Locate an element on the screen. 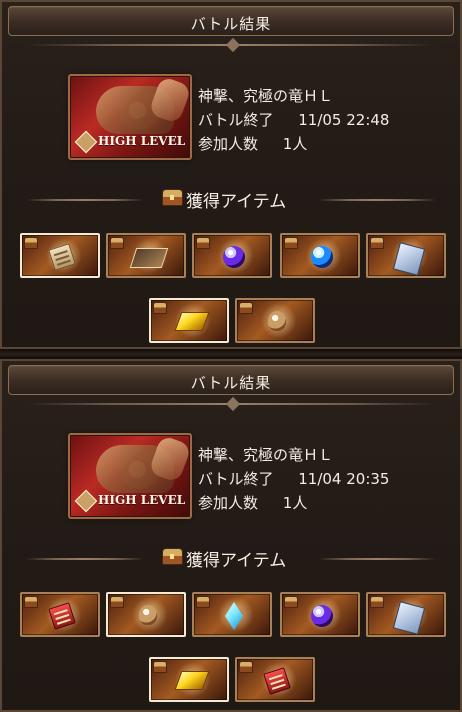 Image resolution: width=462 pixels, height=712 pixels. crystal-item is located at coordinates (232, 614).